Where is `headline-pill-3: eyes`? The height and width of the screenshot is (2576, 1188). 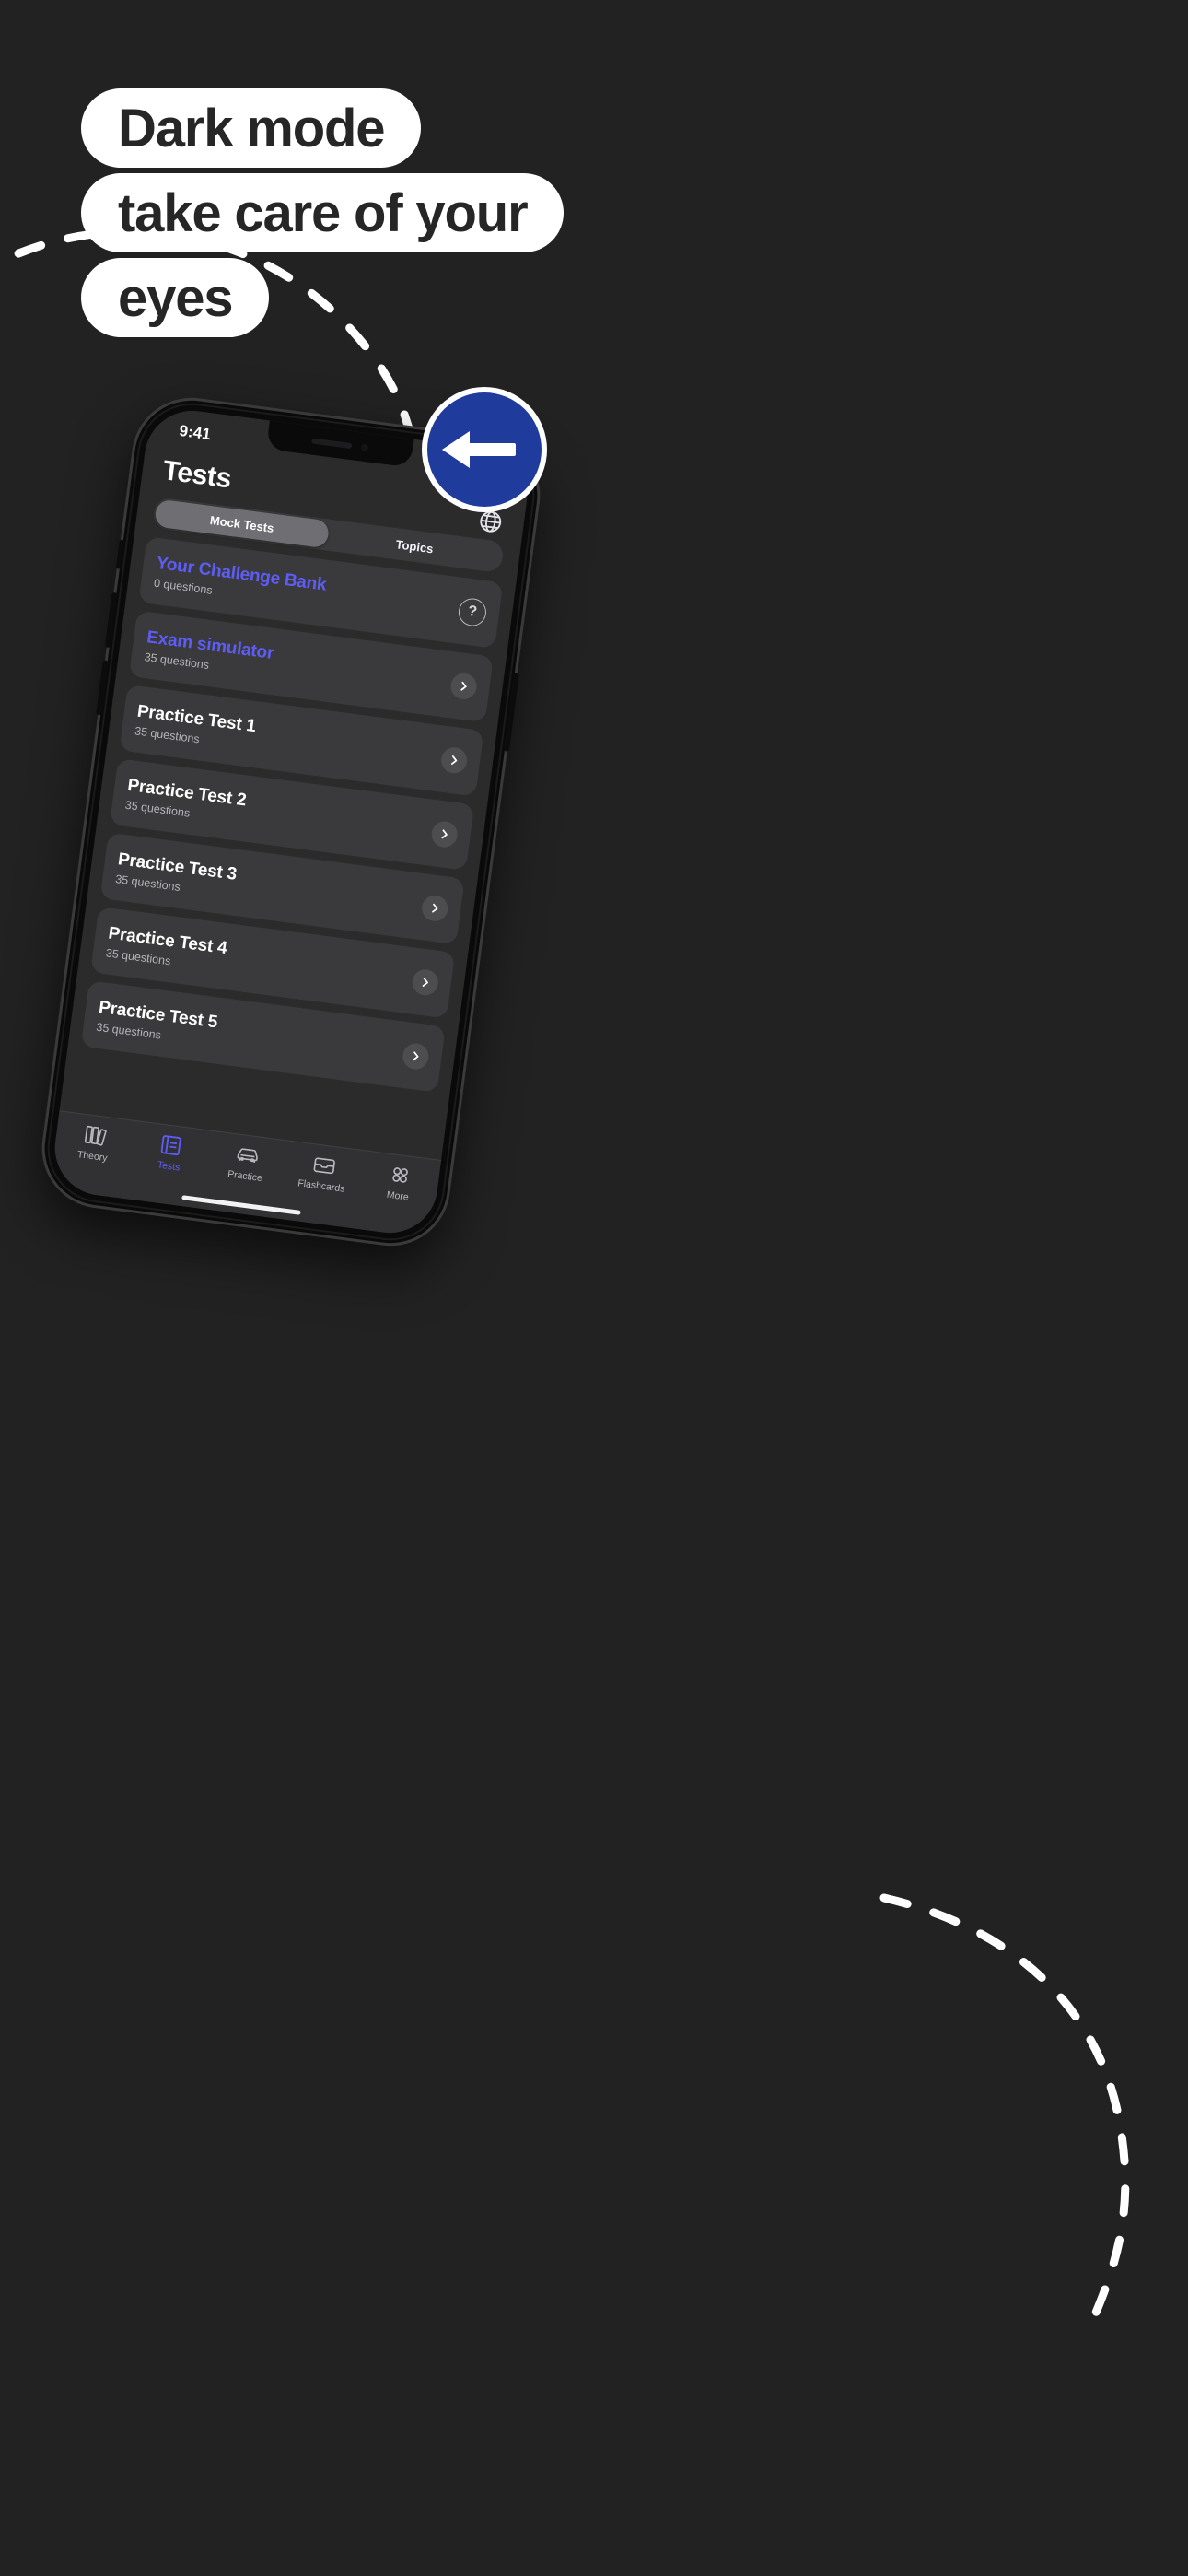 headline-pill-3: eyes is located at coordinates (175, 297).